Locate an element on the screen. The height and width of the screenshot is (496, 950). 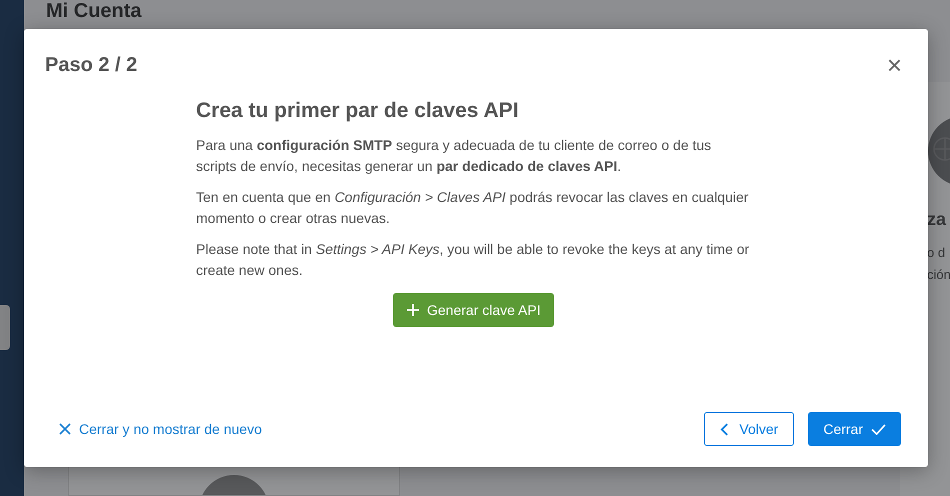
dialog-heading: Crea tu primer par de claves API is located at coordinates (358, 111).